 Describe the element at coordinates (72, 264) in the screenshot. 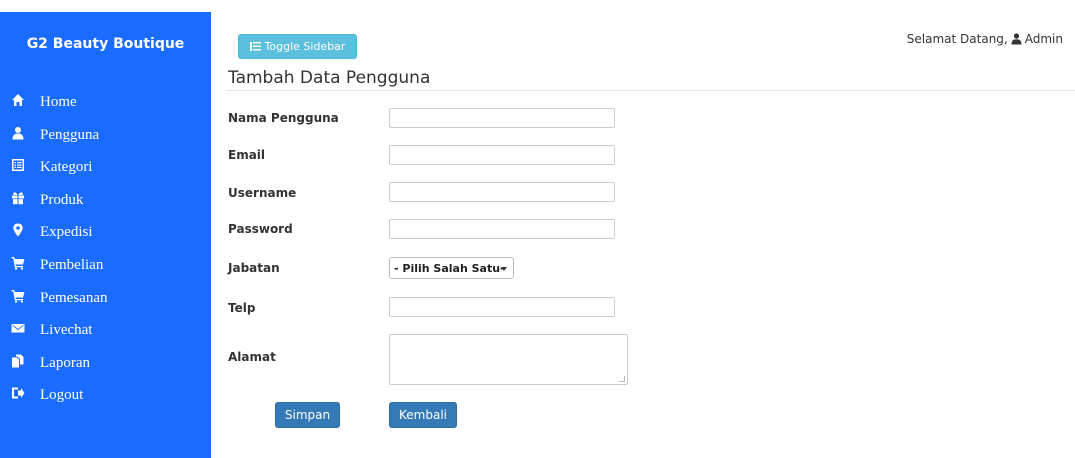

I see `sidebar-item-label: Pembelian` at that location.